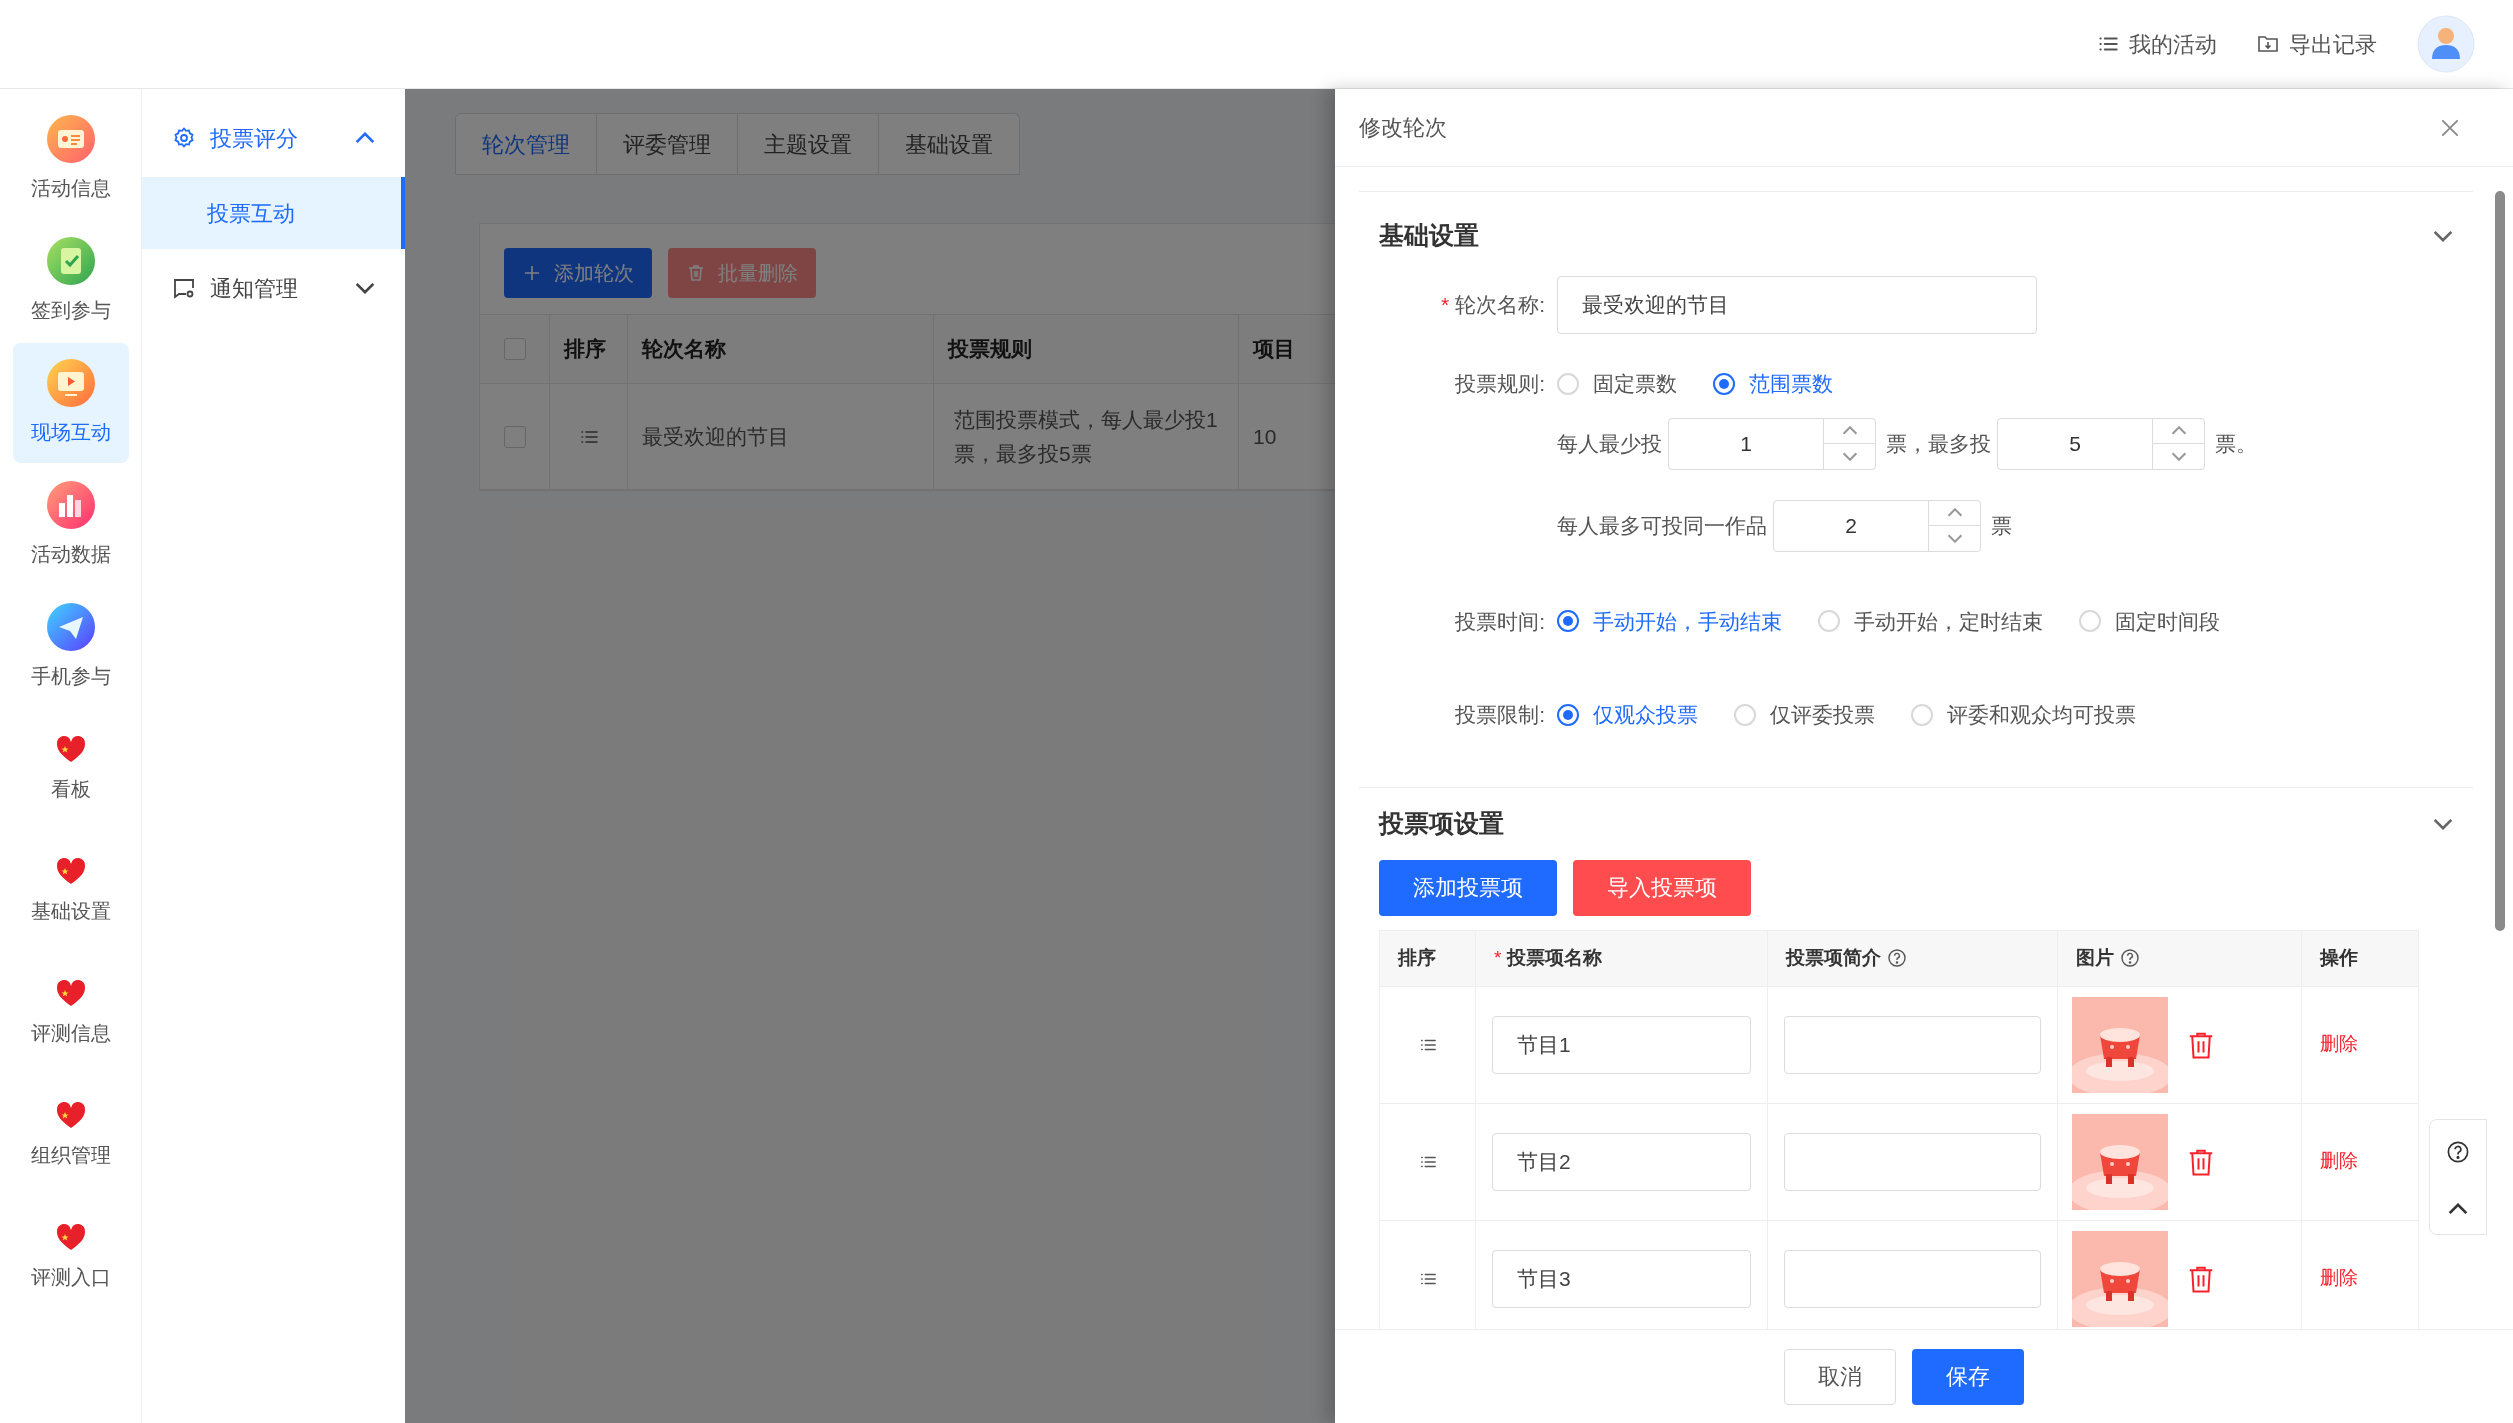 The height and width of the screenshot is (1423, 2513). Describe the element at coordinates (70, 1257) in the screenshot. I see `nav-item: 评测入口` at that location.